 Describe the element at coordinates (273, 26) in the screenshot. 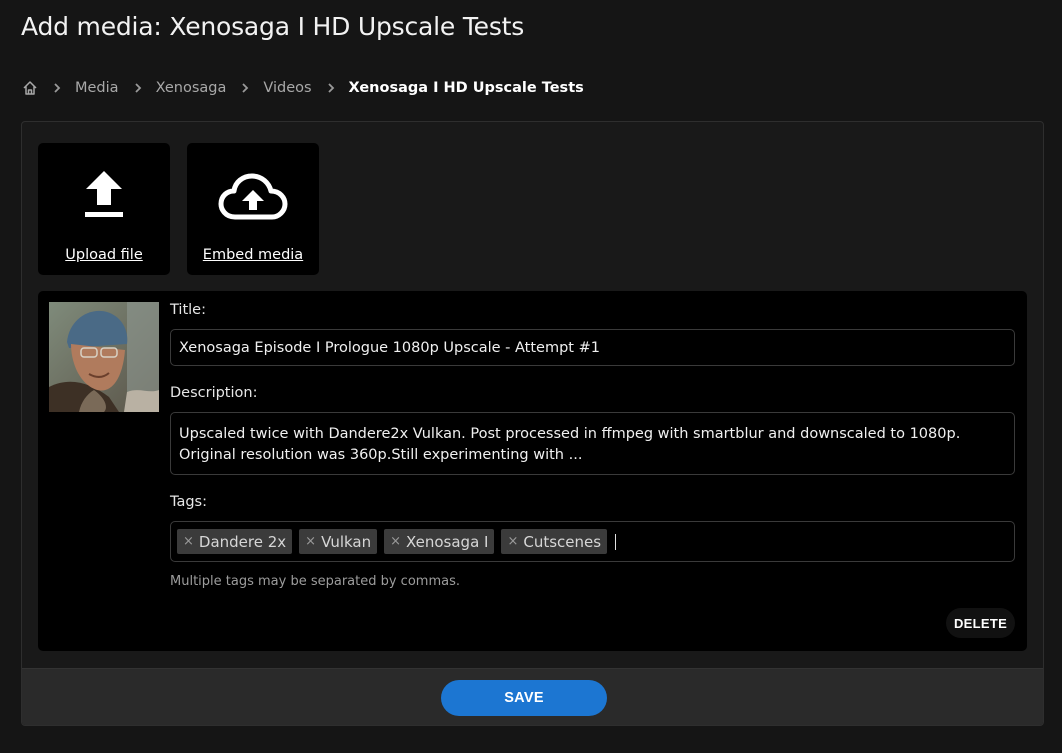

I see `page-title: Add media: Xenosaga I HD Upscale Tests` at that location.